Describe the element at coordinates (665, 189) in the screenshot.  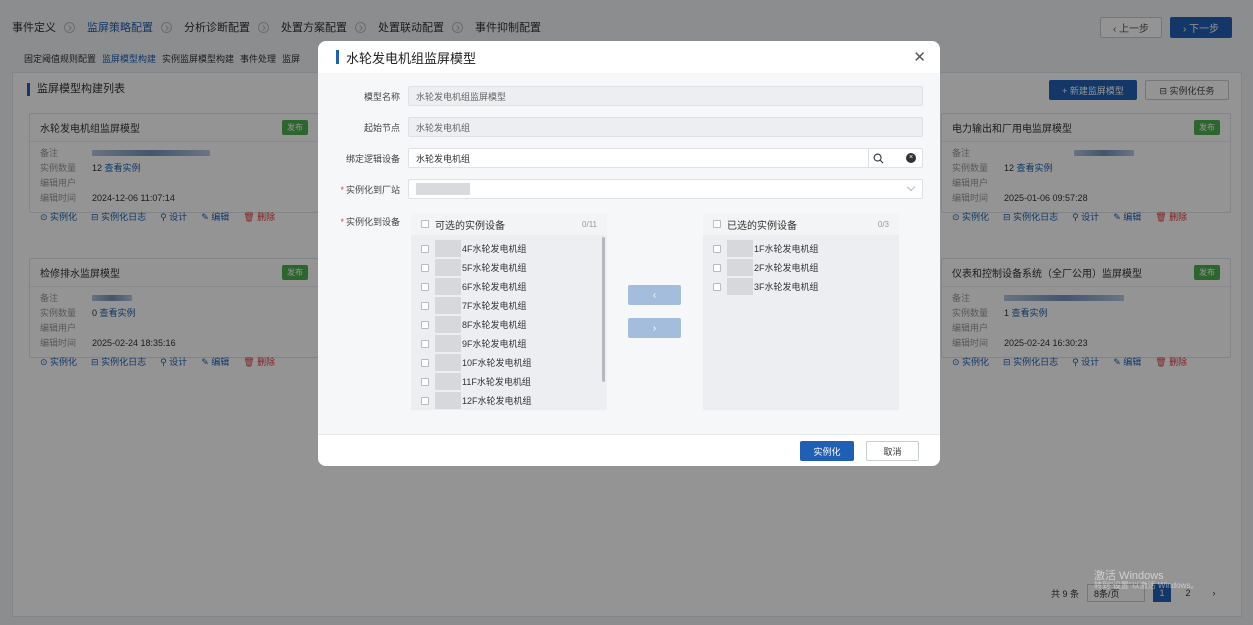
I see `station-select` at that location.